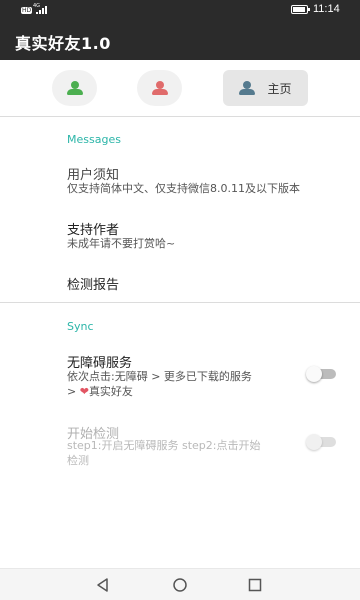  Describe the element at coordinates (37, 6) in the screenshot. I see `network-type: 4G` at that location.